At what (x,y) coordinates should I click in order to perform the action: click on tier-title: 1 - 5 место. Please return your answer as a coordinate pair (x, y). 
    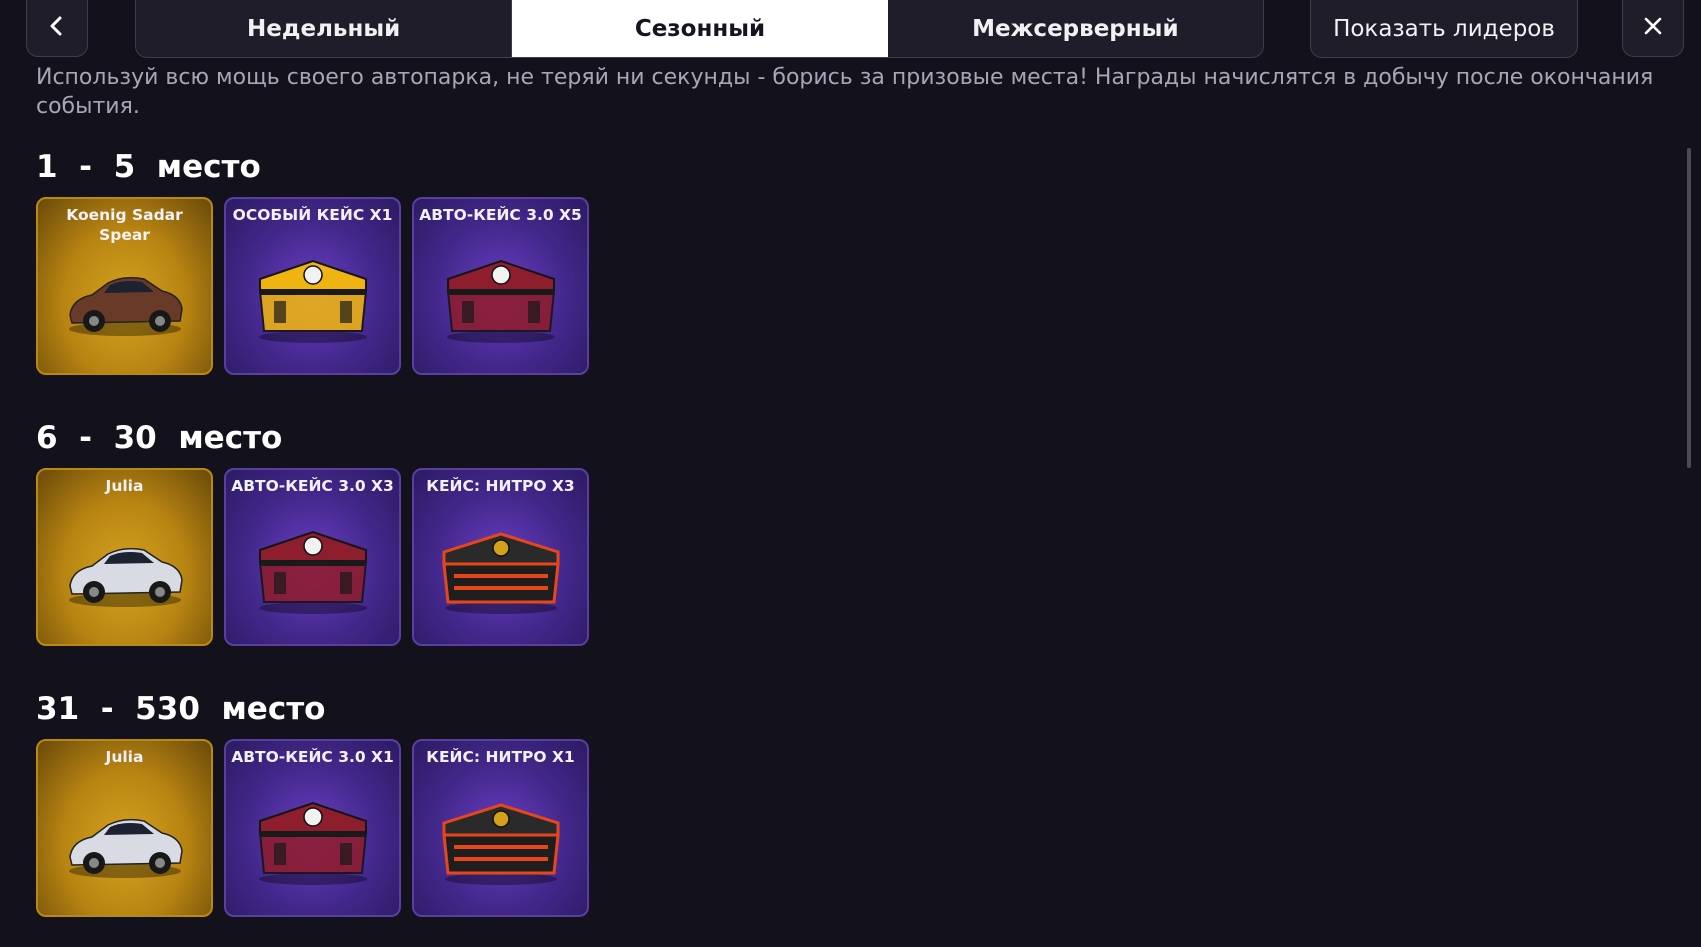
    Looking at the image, I should click on (148, 167).